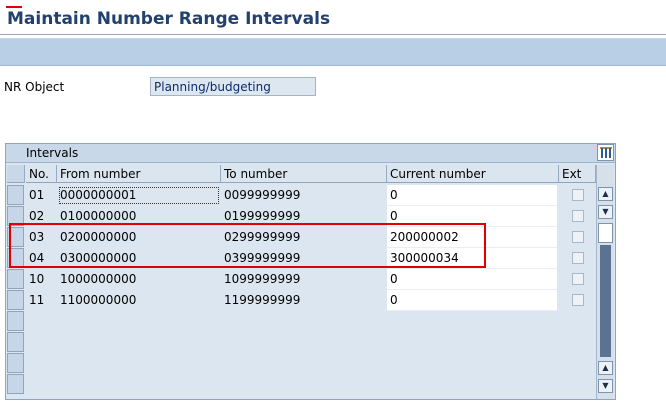  What do you see at coordinates (303, 237) in the screenshot?
I see `cell-to: 0299999999` at bounding box center [303, 237].